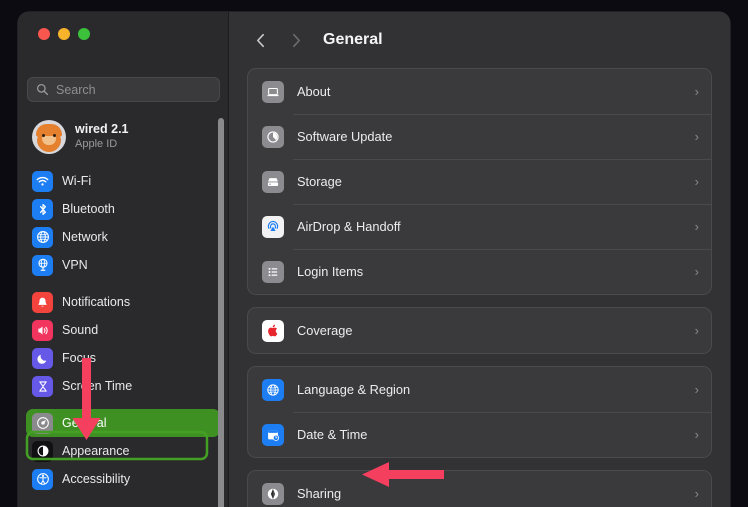  What do you see at coordinates (273, 181) in the screenshot?
I see `storage-drive-icon` at bounding box center [273, 181].